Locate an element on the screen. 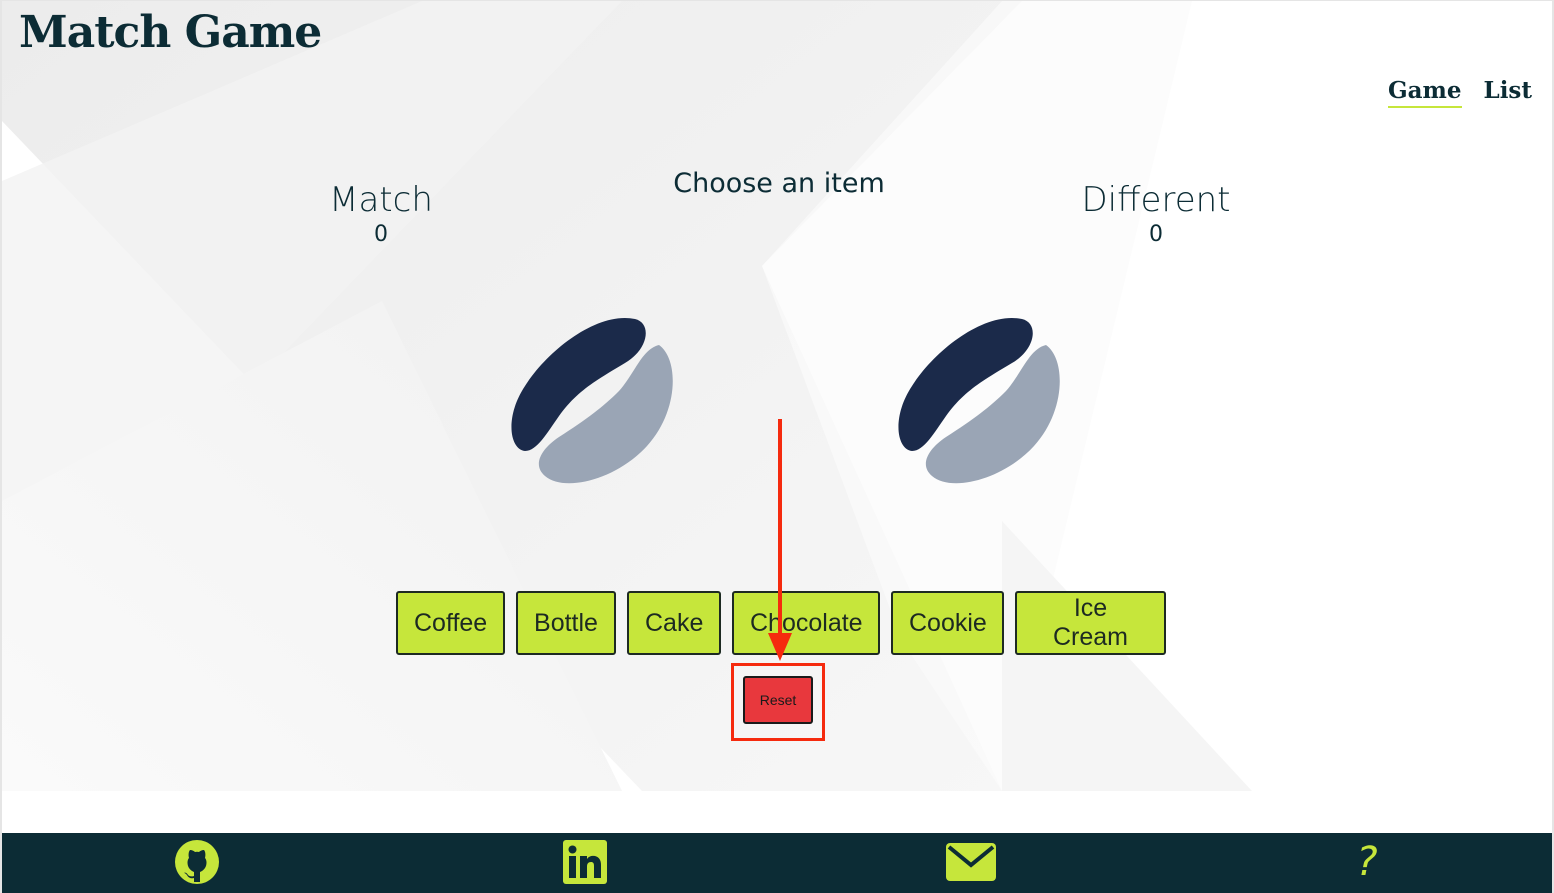  main-nav: Game List is located at coordinates (1460, 92).